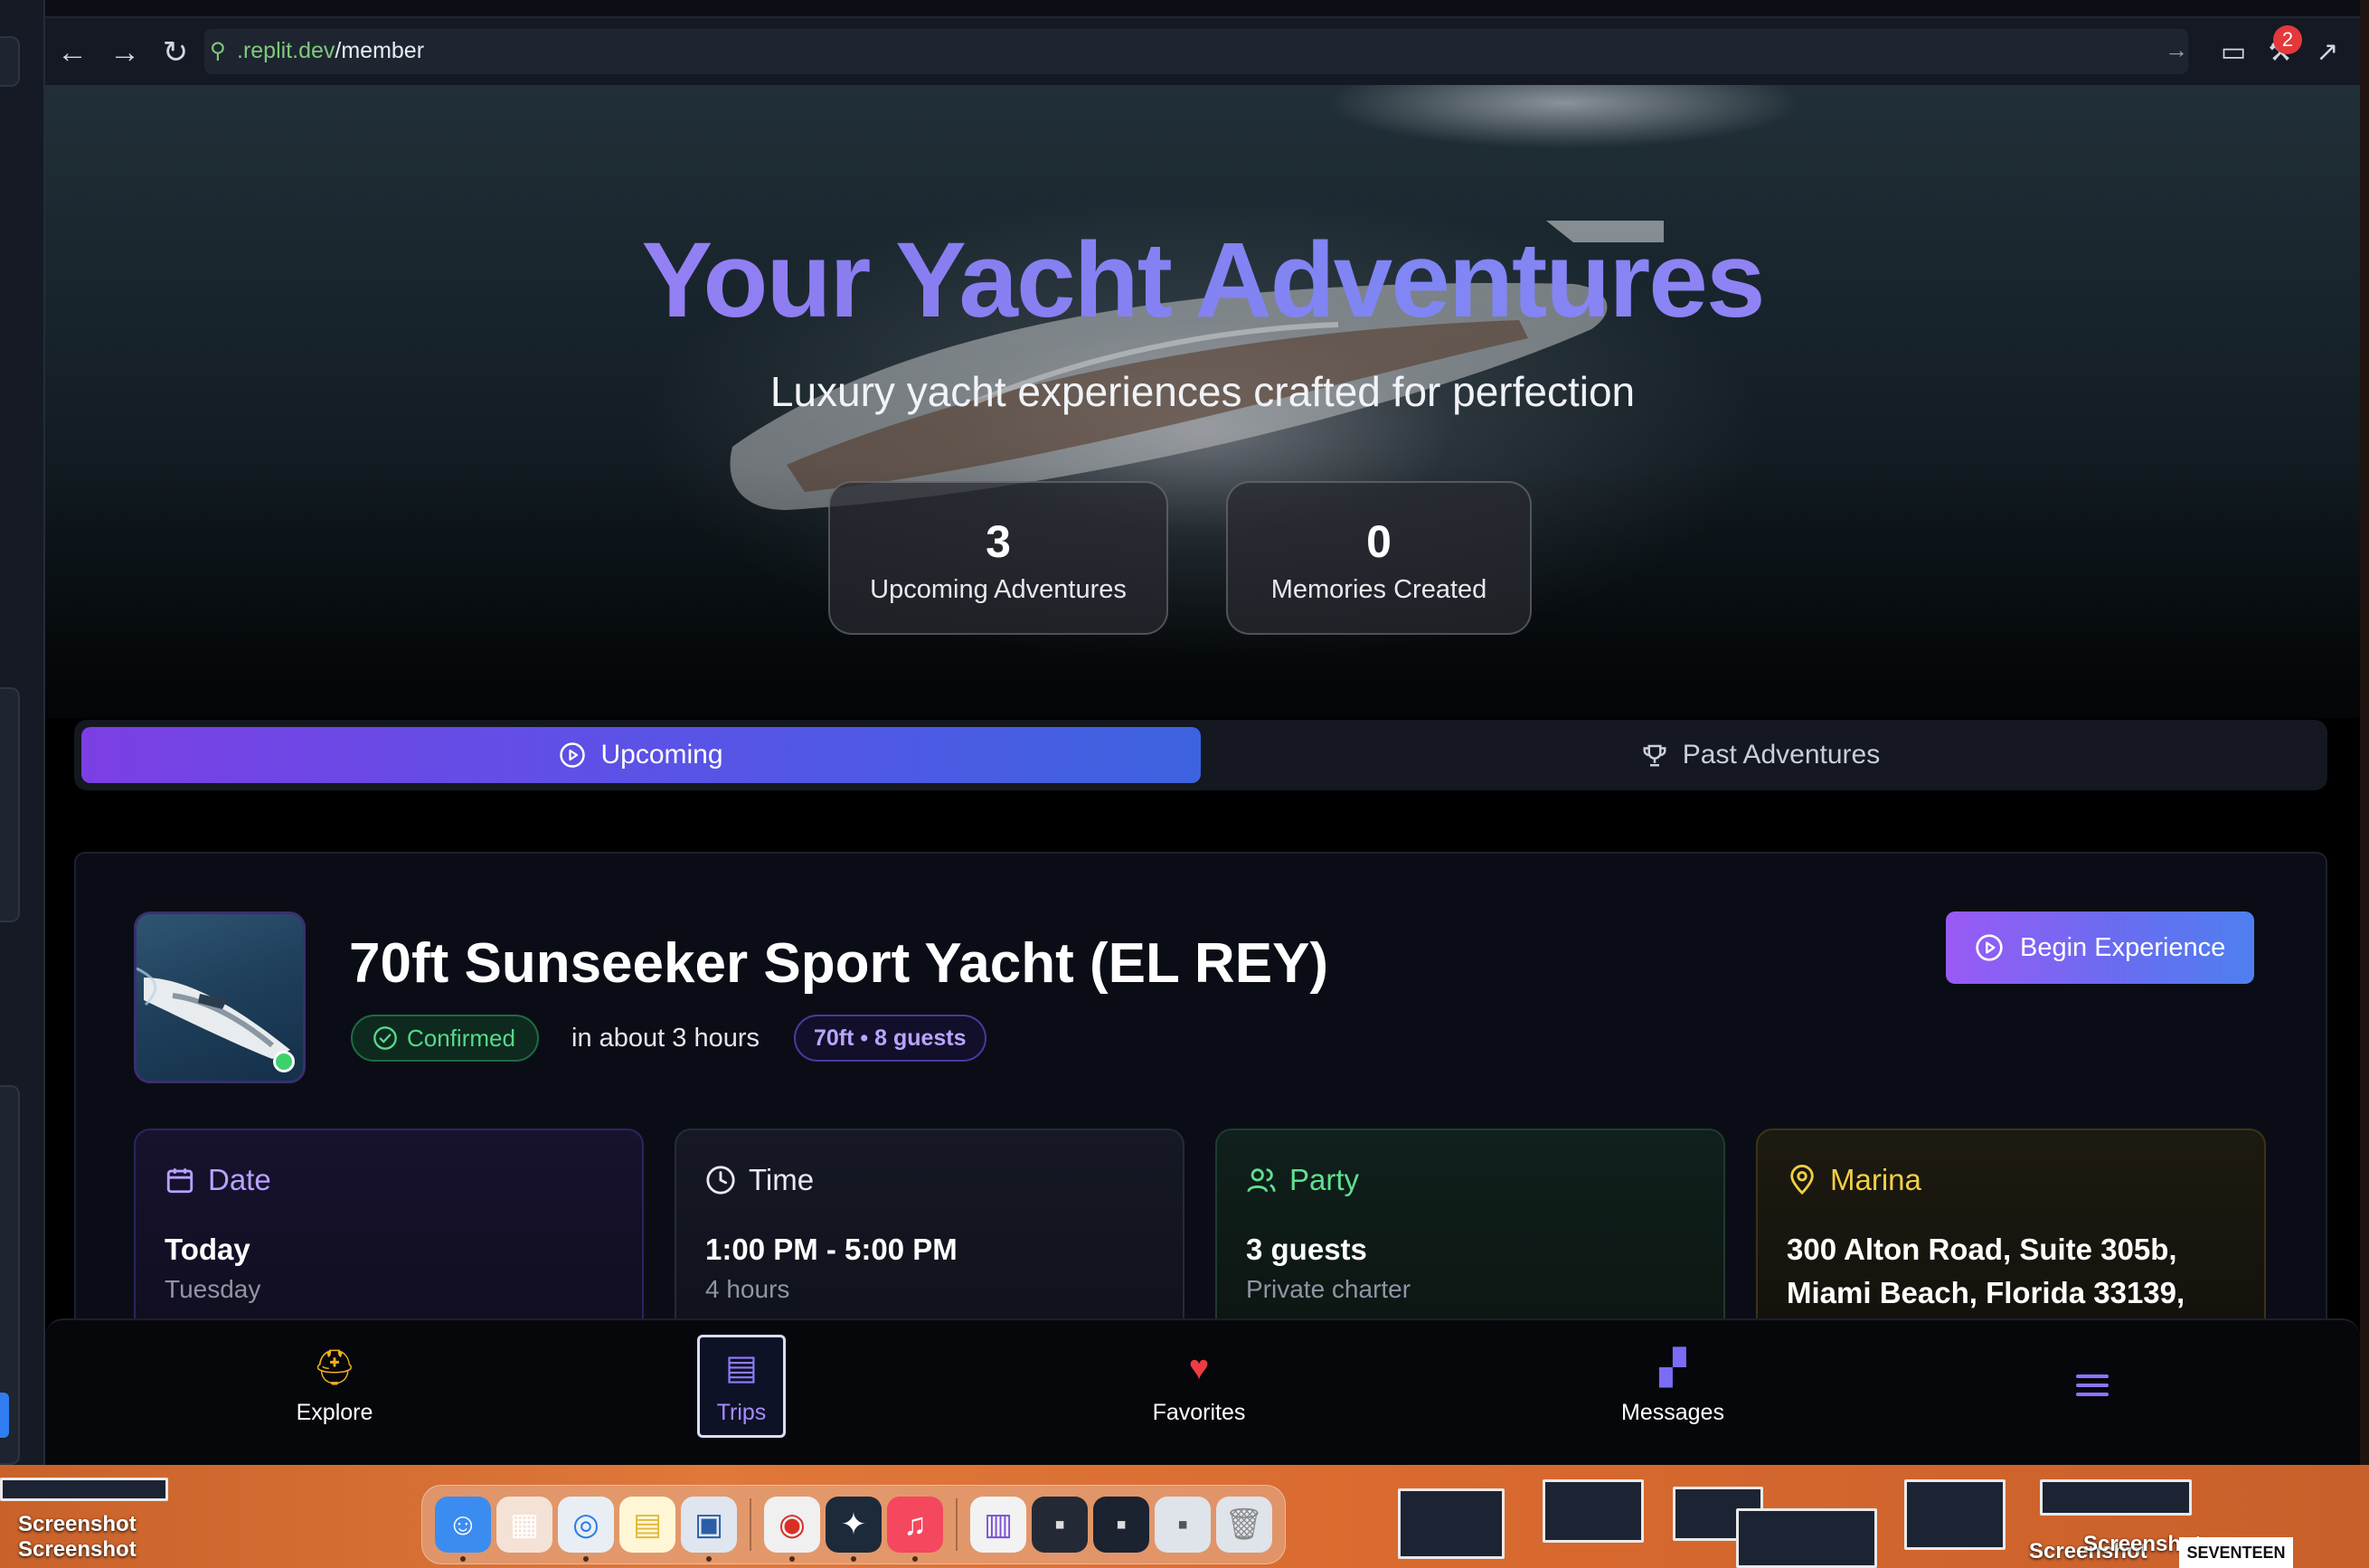  Describe the element at coordinates (334, 1367) in the screenshot. I see `captain-hat-icon: ⛑` at that location.